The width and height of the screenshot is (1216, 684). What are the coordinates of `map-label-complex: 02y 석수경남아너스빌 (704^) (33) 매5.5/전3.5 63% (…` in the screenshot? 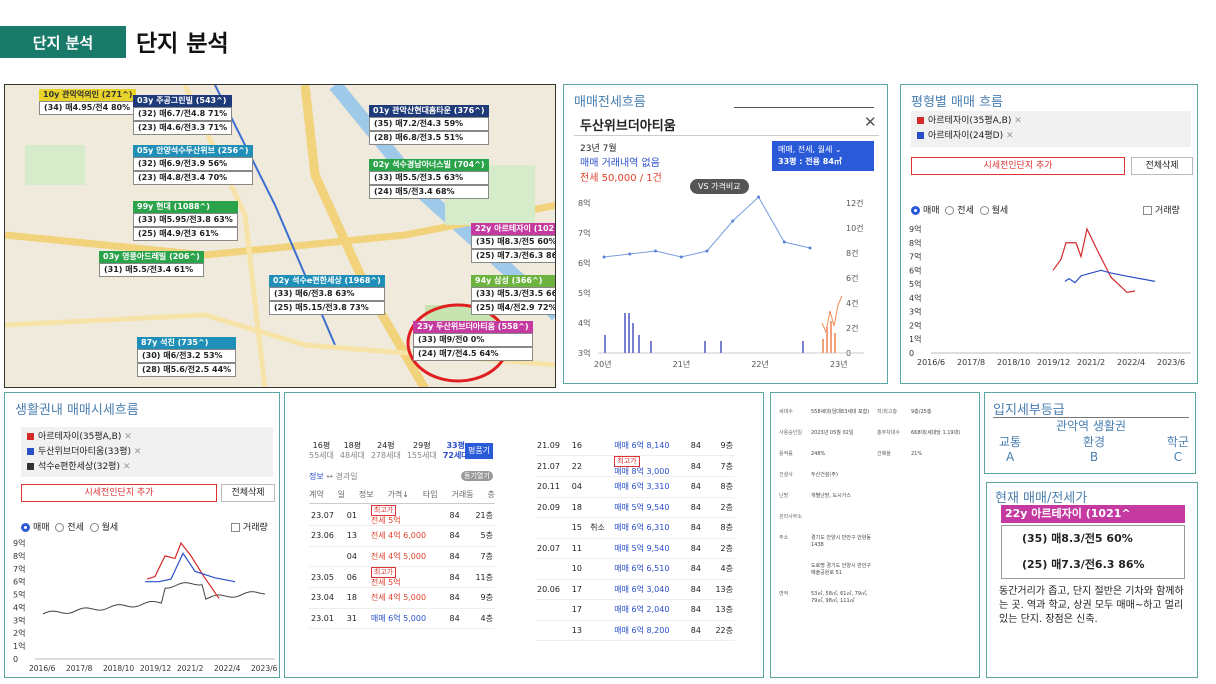 It's located at (429, 179).